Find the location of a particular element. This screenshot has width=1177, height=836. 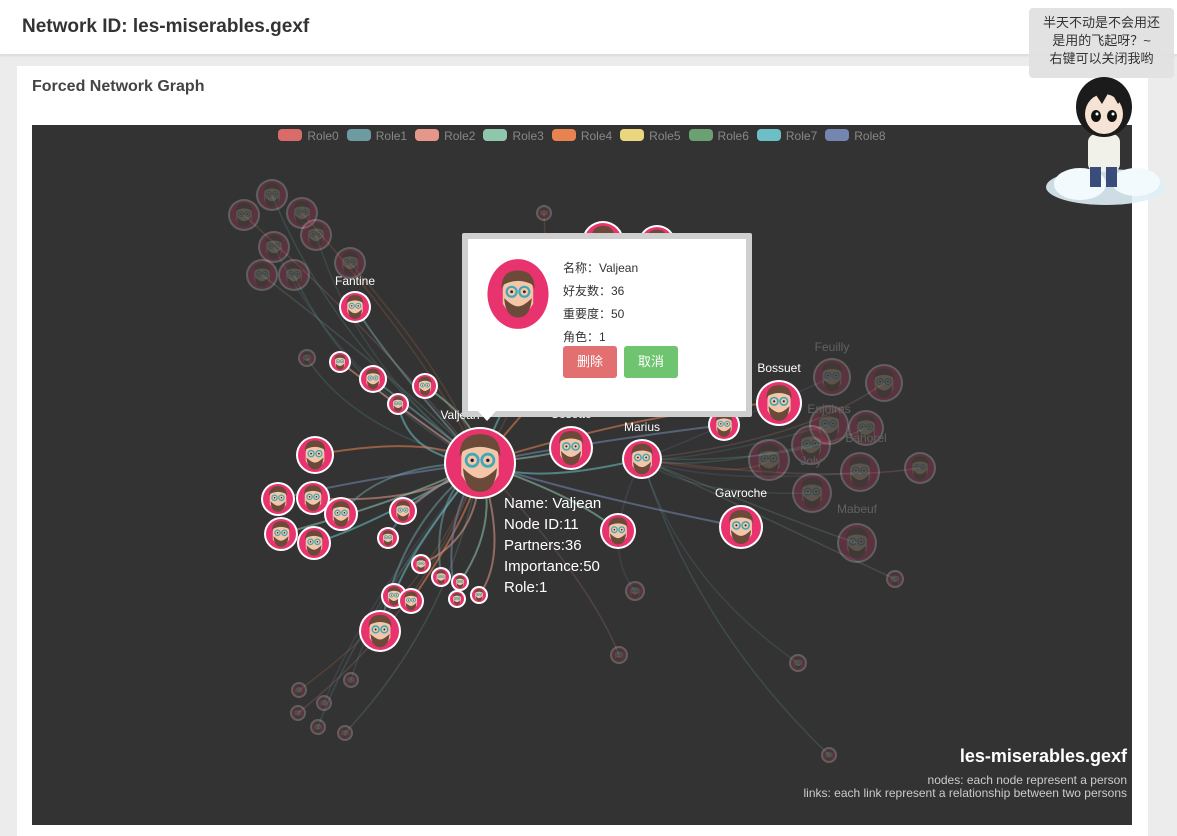

node-label: Gavroche is located at coordinates (741, 493).